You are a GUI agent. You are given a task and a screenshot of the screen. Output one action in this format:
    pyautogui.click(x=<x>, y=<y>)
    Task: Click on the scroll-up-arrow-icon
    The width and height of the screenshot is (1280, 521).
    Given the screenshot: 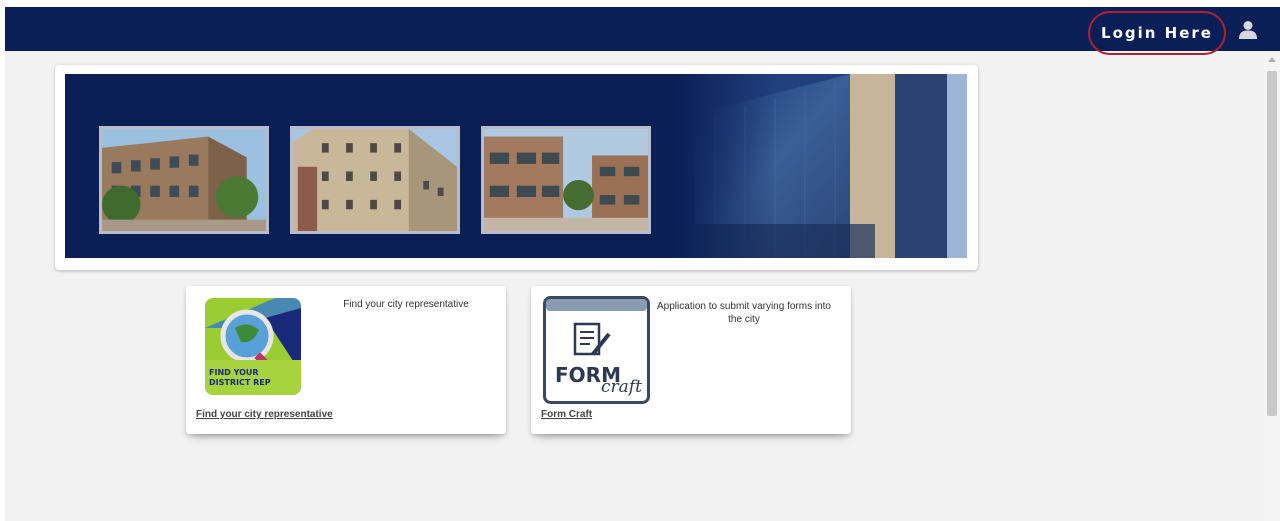 What is the action you would take?
    pyautogui.click(x=1272, y=59)
    